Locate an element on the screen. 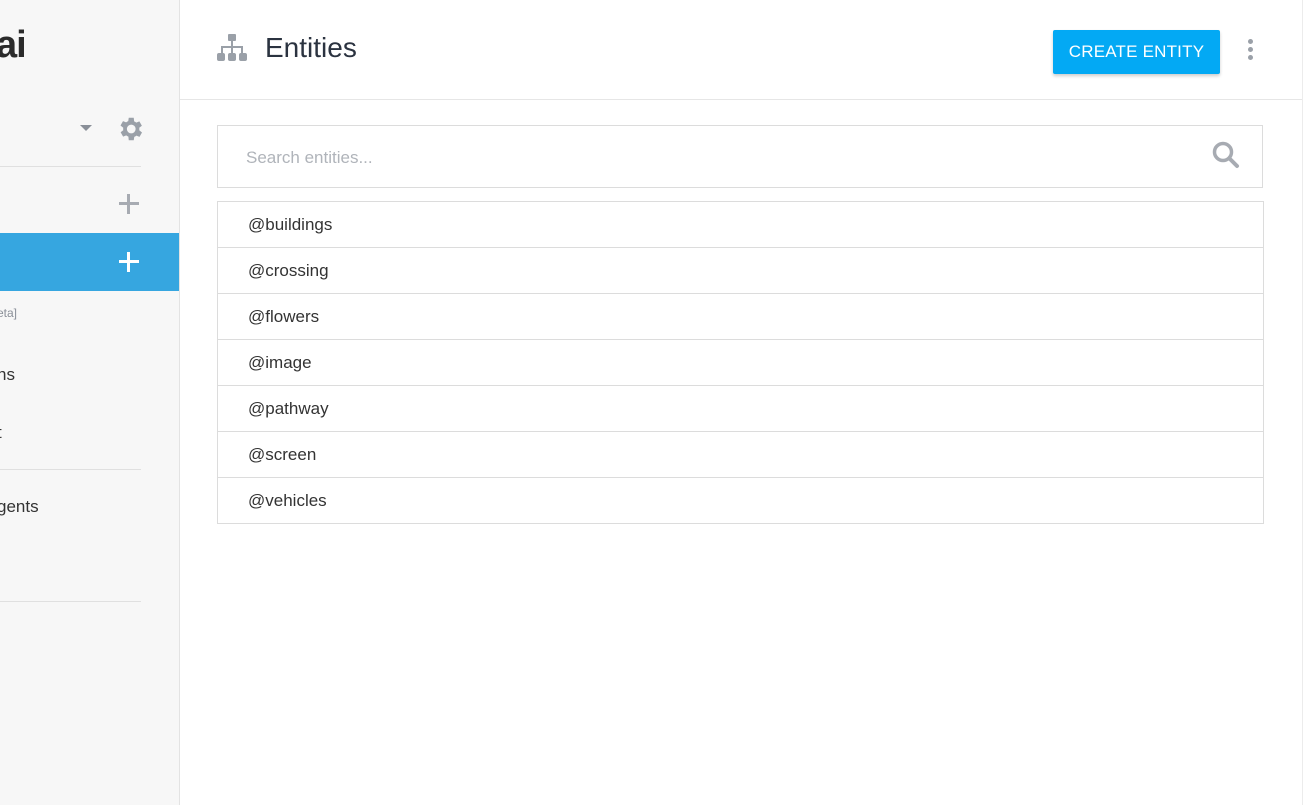 The image size is (1312, 805). search-icon is located at coordinates (1226, 155).